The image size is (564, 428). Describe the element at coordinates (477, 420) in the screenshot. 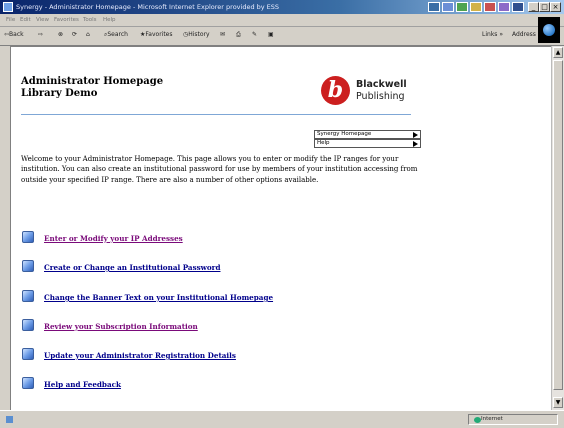

I see `internet-zone-icon` at that location.